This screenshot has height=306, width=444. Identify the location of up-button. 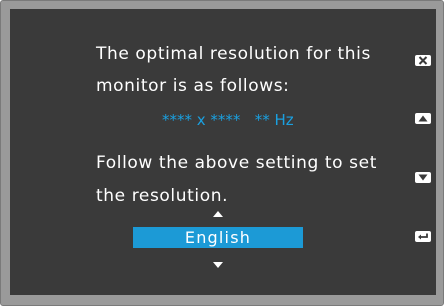
(423, 118).